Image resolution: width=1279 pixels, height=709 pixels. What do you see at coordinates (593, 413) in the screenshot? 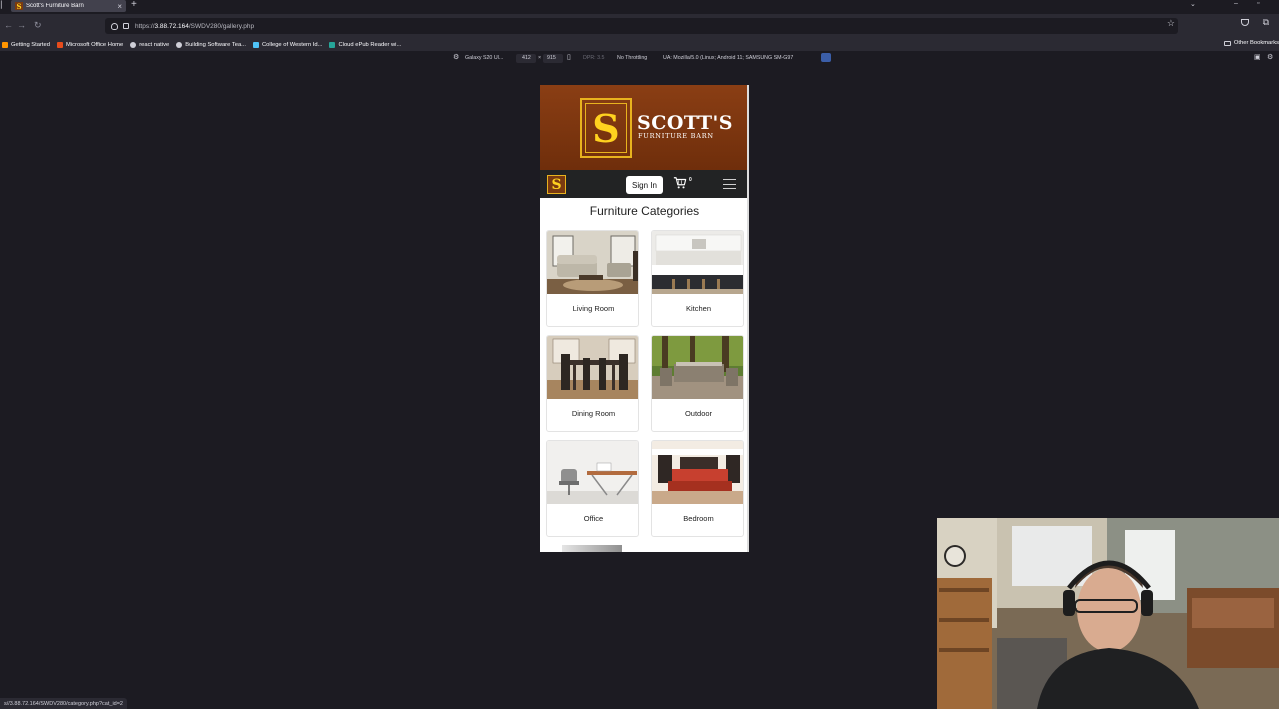
I see `category-label: Dining Room` at bounding box center [593, 413].